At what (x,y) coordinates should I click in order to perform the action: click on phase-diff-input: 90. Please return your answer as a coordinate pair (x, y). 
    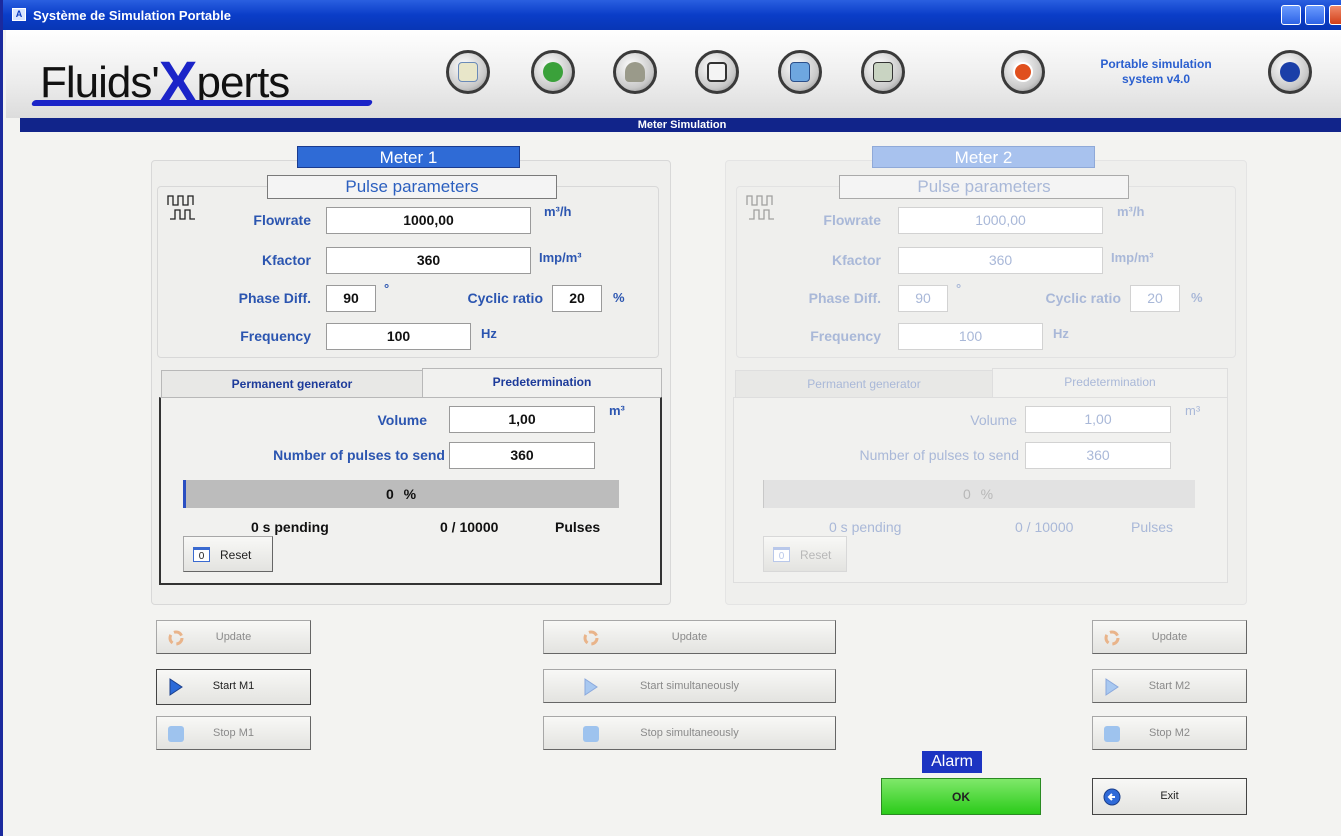
    Looking at the image, I should click on (351, 298).